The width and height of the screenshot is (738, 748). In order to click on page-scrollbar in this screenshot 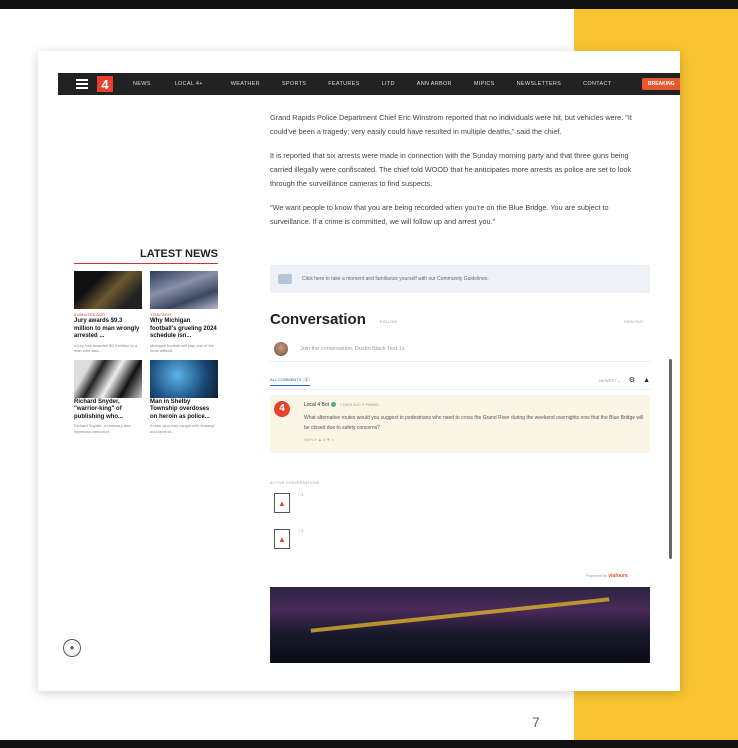, I will do `click(670, 459)`.